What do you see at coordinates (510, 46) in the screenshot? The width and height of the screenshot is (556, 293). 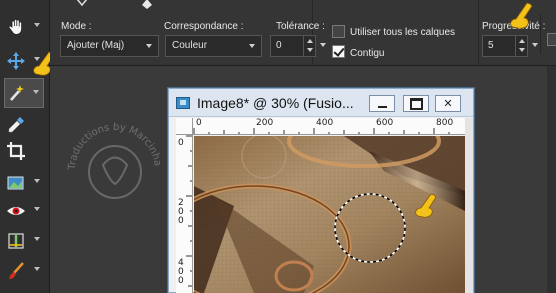 I see `progressive-spinner: 5` at bounding box center [510, 46].